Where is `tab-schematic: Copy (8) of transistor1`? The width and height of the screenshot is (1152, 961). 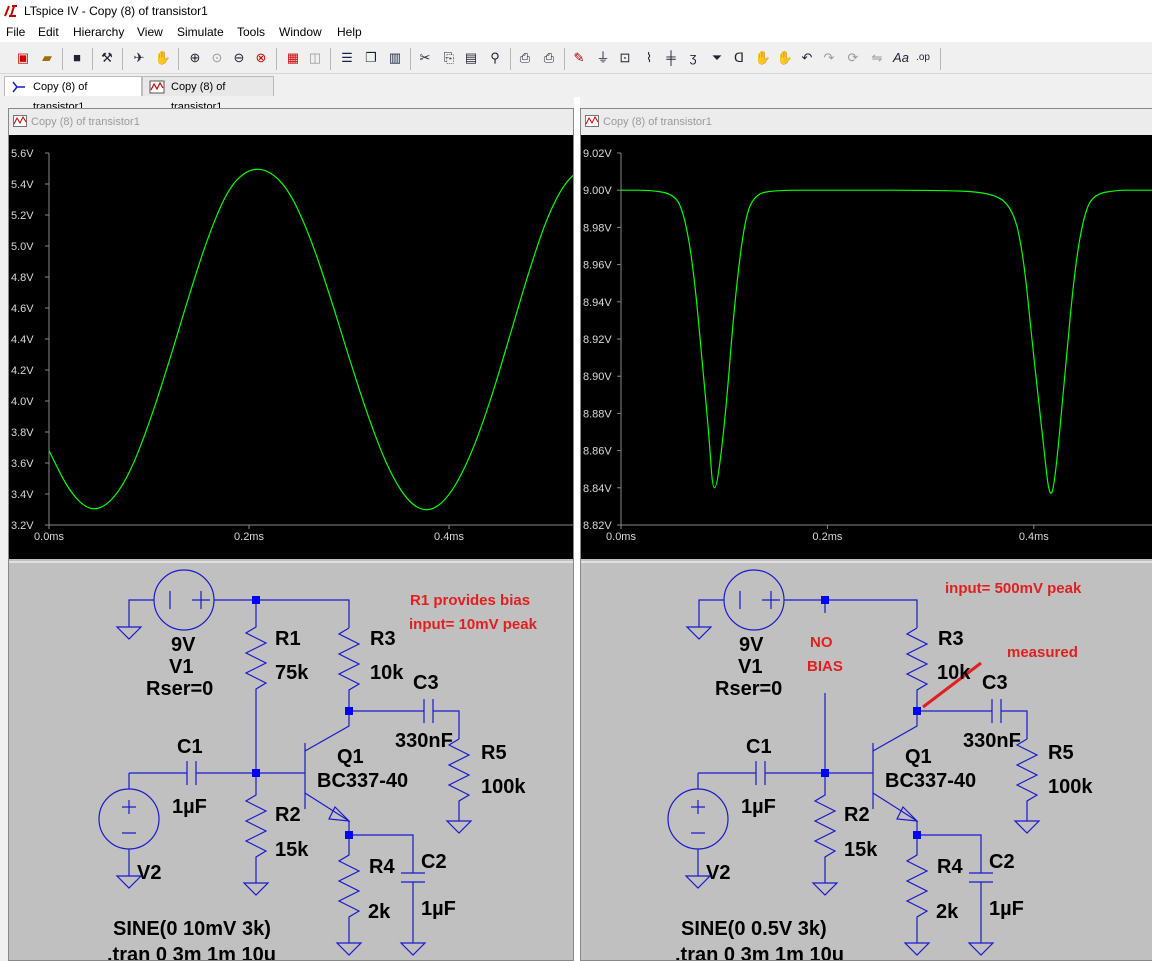
tab-schematic: Copy (8) of transistor1 is located at coordinates (73, 94).